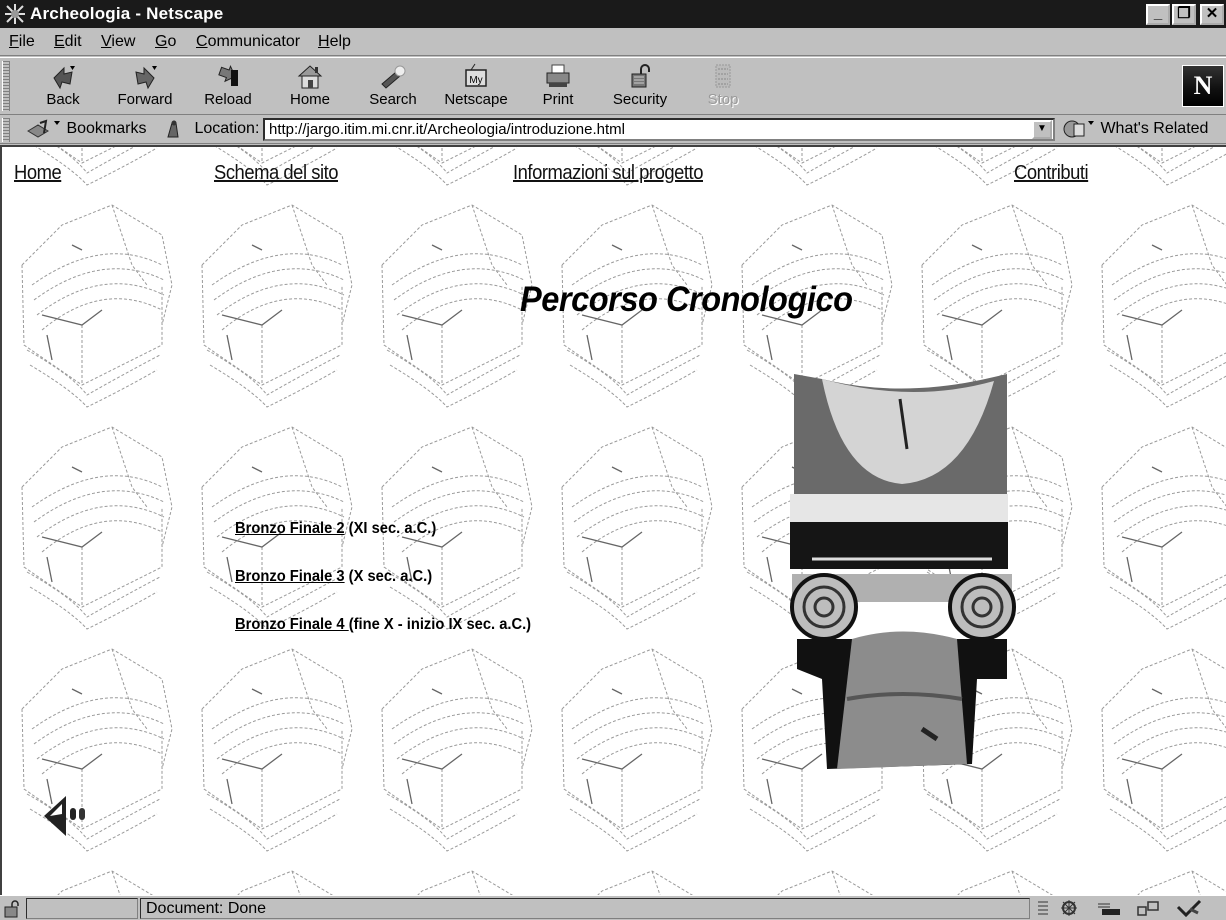  Describe the element at coordinates (723, 76) in the screenshot. I see `stop-icon` at that location.